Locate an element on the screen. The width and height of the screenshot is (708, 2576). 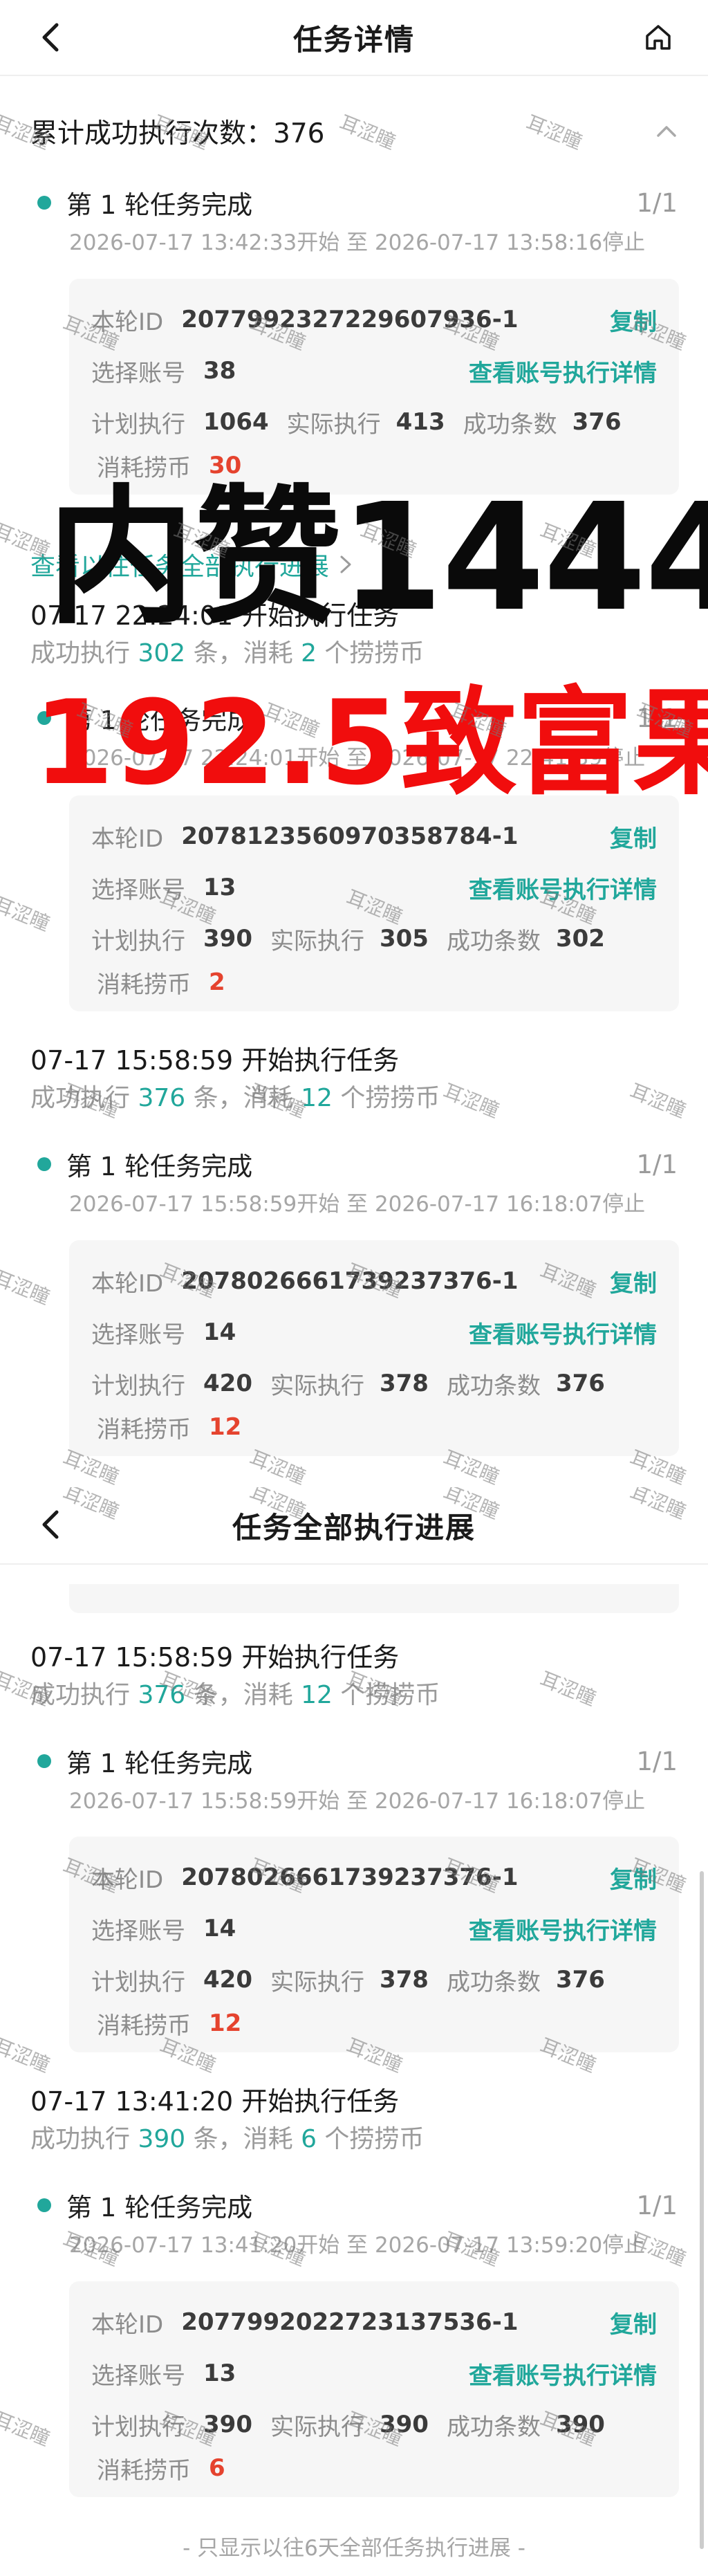
chevron-up-icon is located at coordinates (666, 131).